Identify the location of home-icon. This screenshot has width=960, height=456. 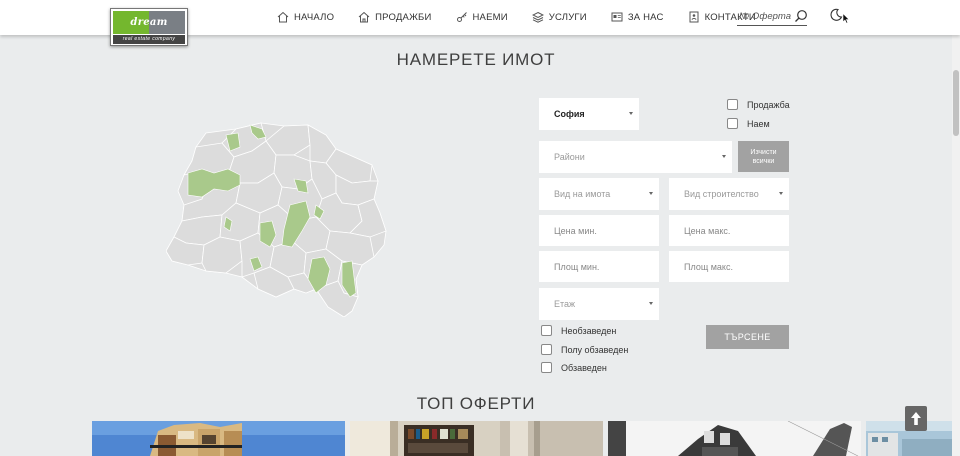
(283, 17).